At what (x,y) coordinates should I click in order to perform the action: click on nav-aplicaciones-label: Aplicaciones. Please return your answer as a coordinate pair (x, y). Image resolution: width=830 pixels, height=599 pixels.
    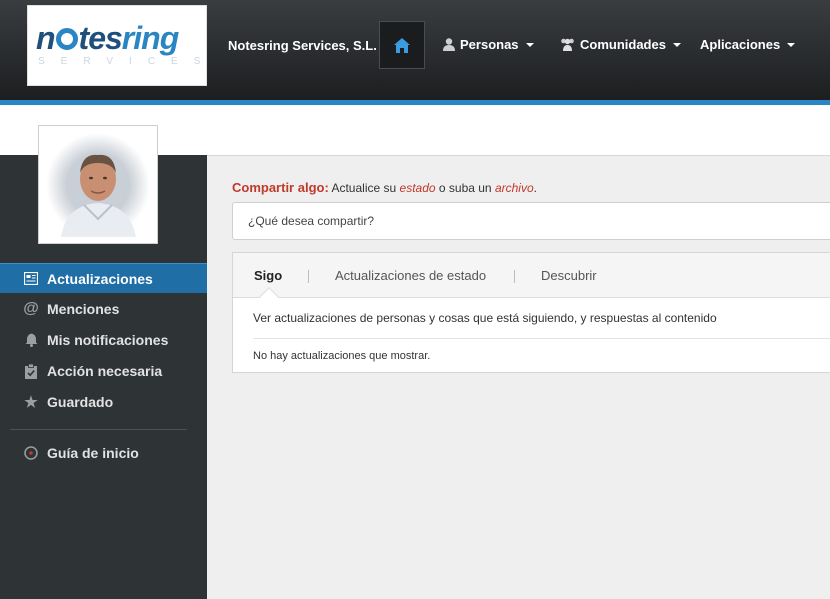
    Looking at the image, I should click on (740, 44).